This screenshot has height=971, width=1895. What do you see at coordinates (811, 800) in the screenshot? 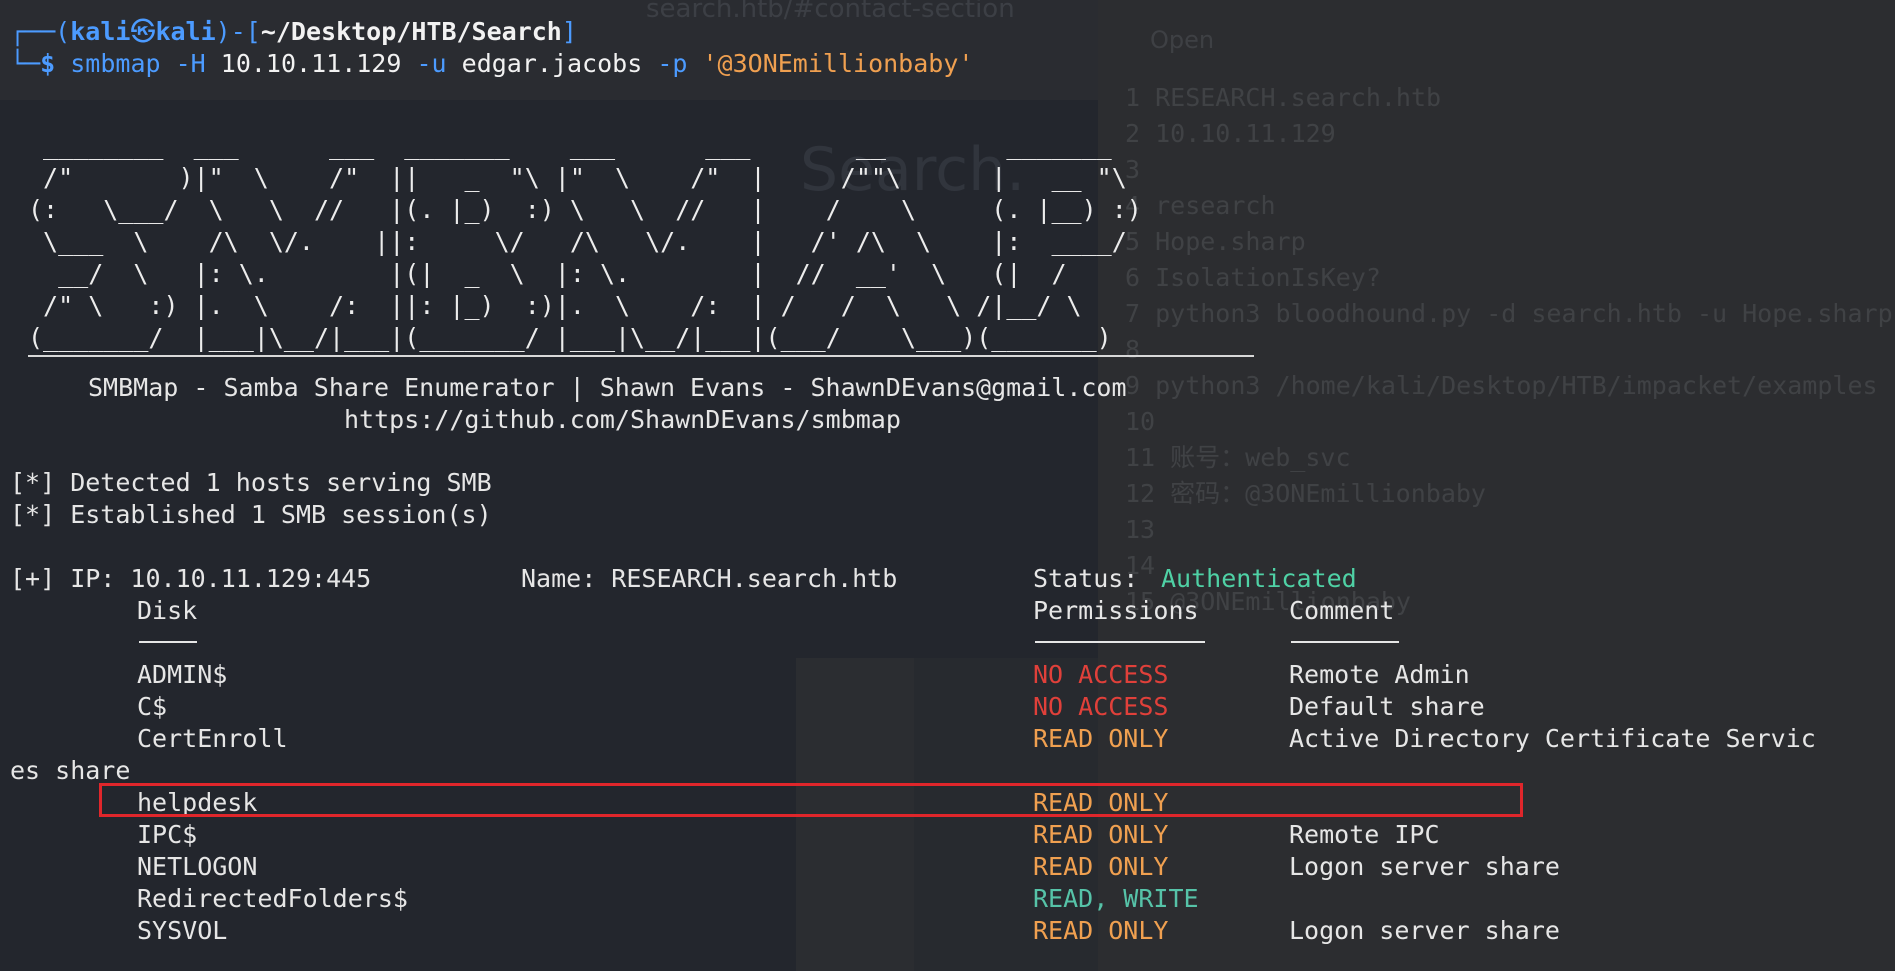
I see `helpdesk-highlight-box` at bounding box center [811, 800].